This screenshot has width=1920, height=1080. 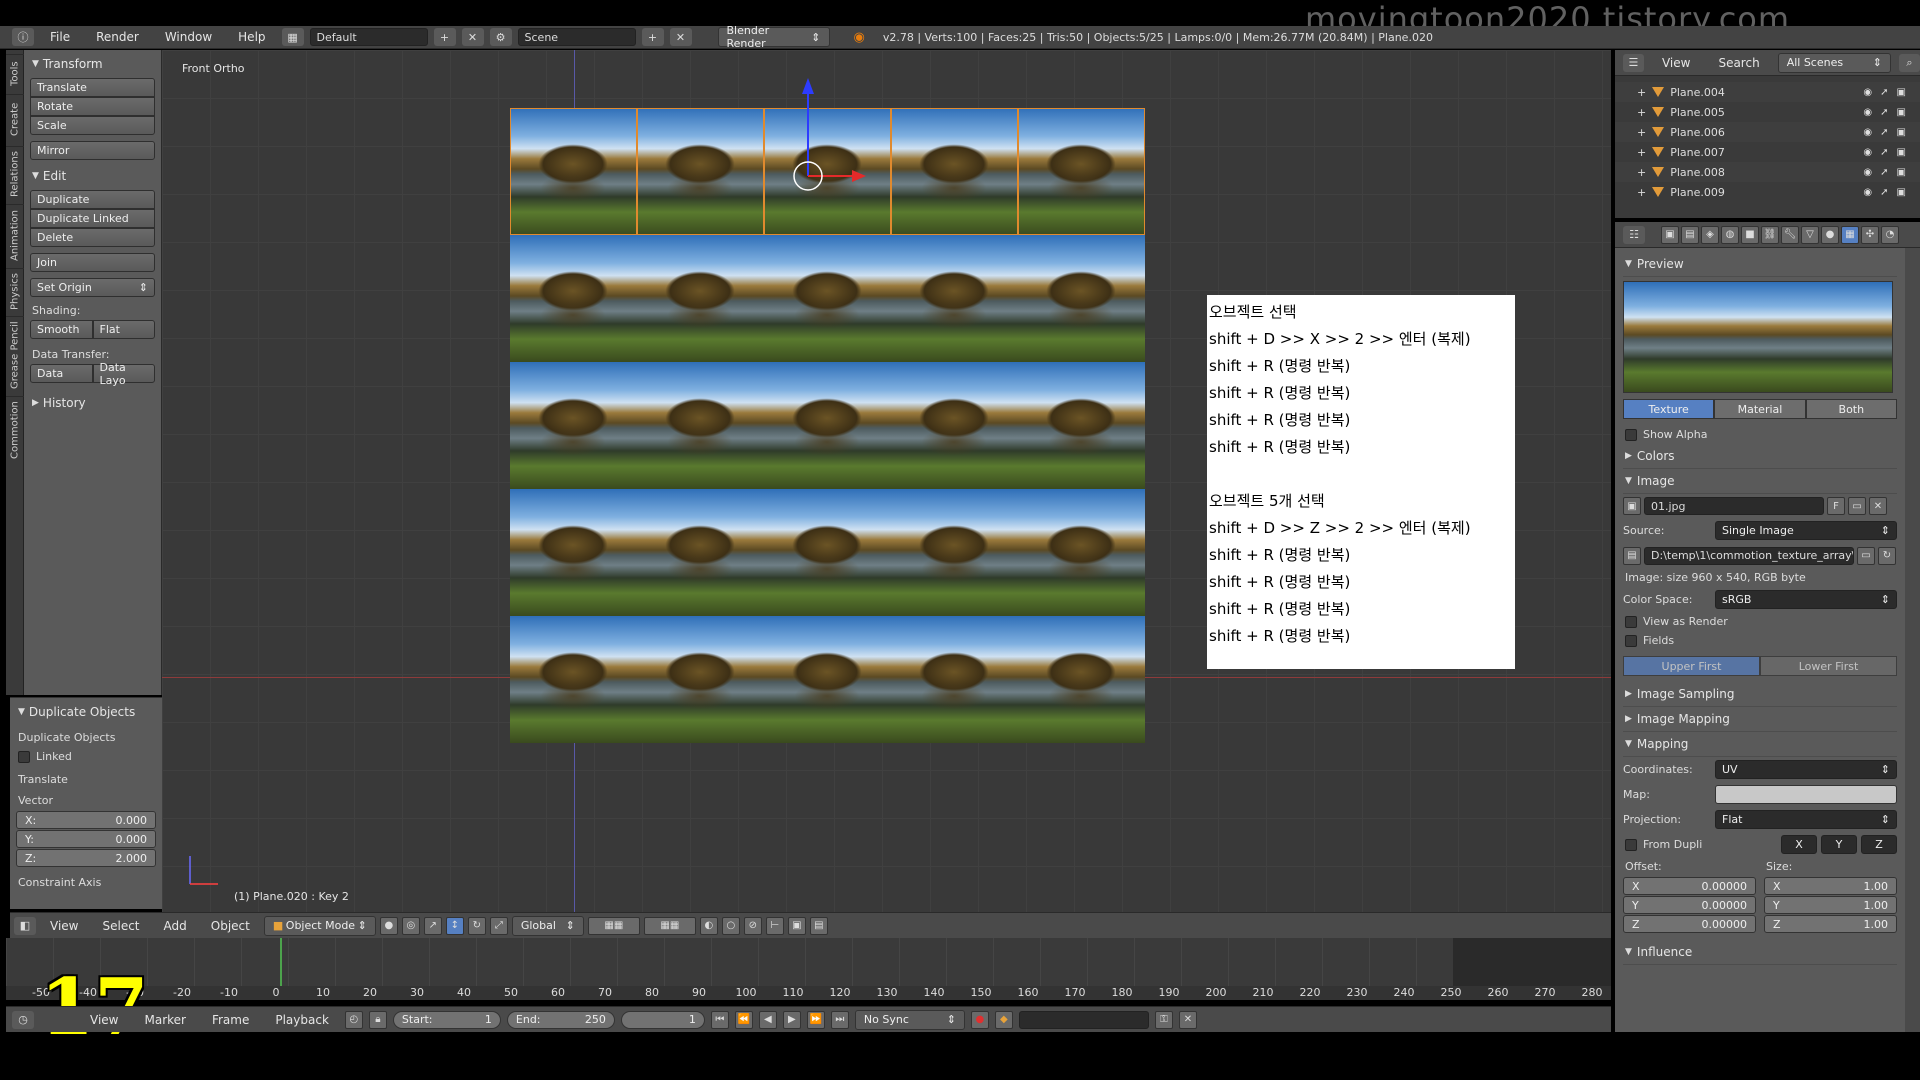 What do you see at coordinates (410, 925) in the screenshot?
I see `pivot-icon: ◎` at bounding box center [410, 925].